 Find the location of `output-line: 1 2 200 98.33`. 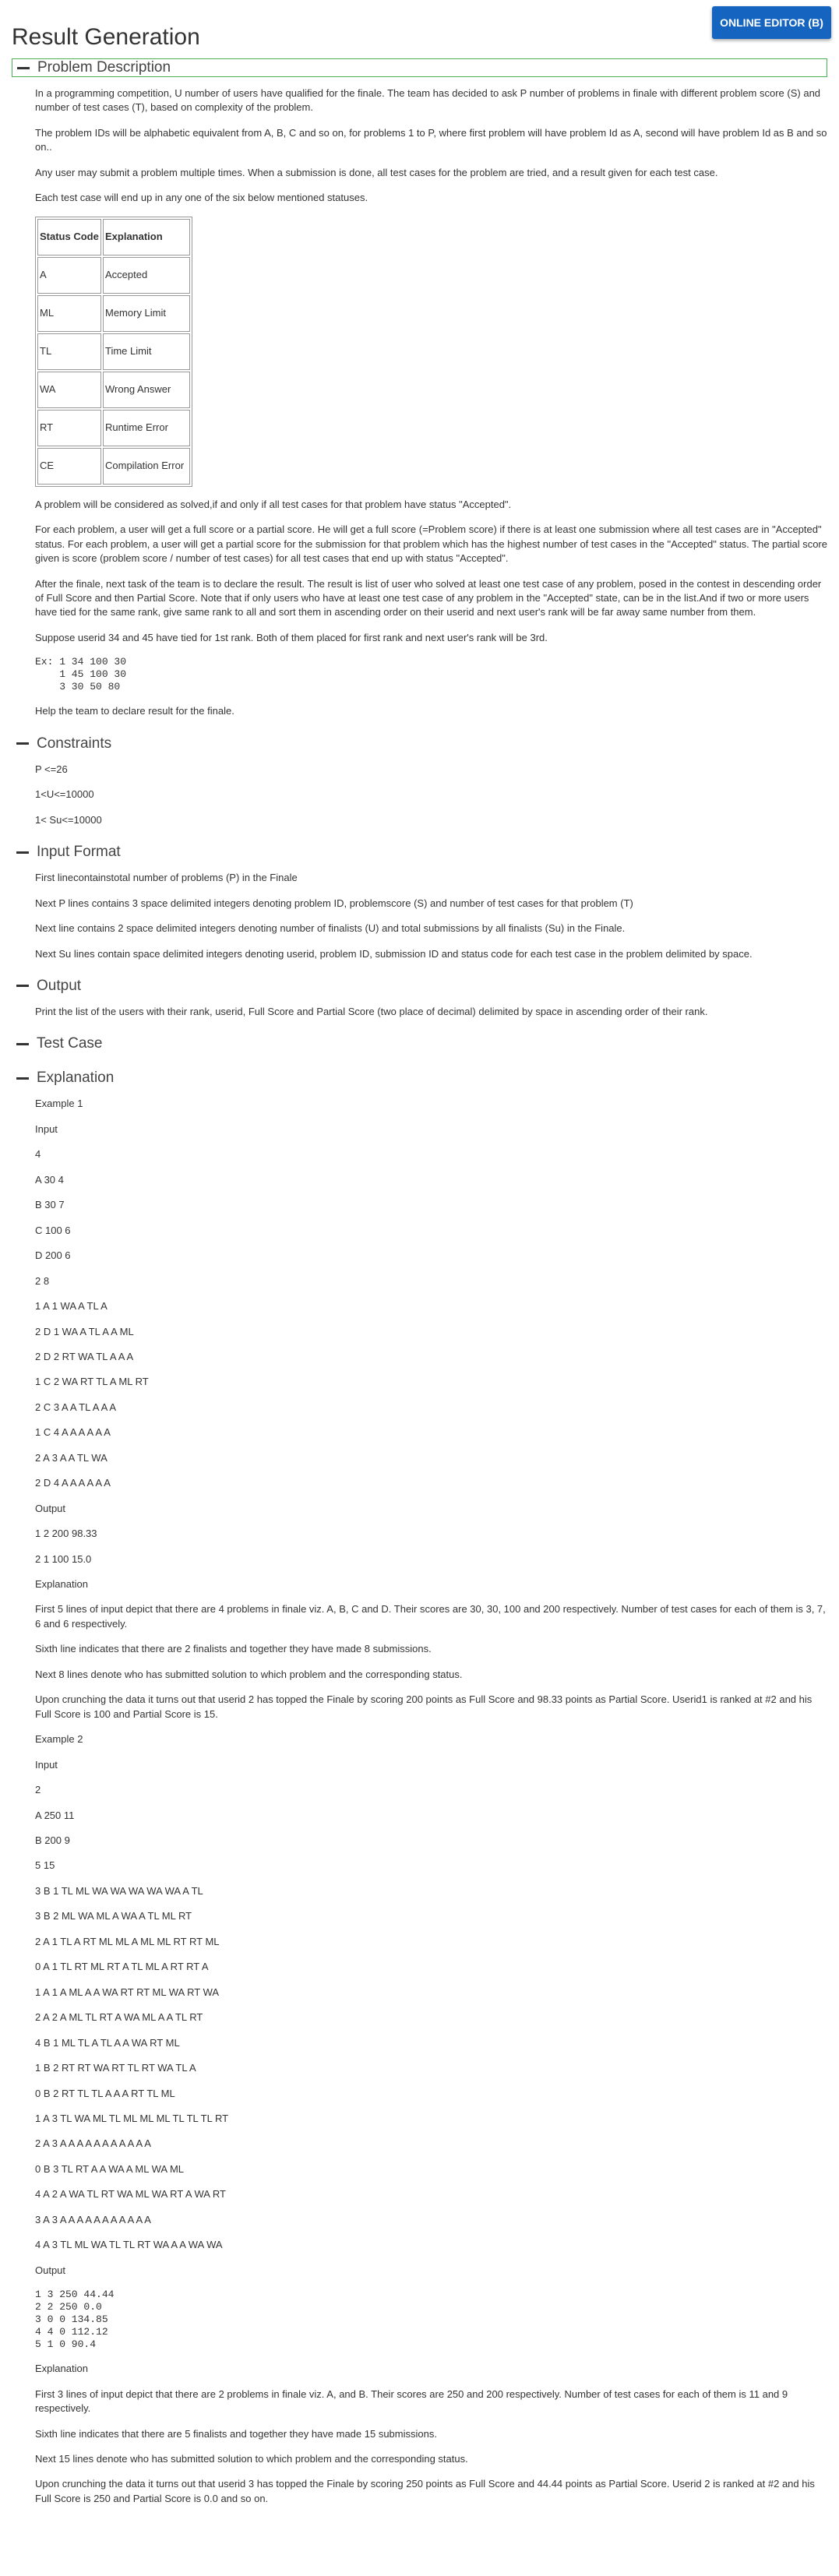

output-line: 1 2 200 98.33 is located at coordinates (66, 1534).